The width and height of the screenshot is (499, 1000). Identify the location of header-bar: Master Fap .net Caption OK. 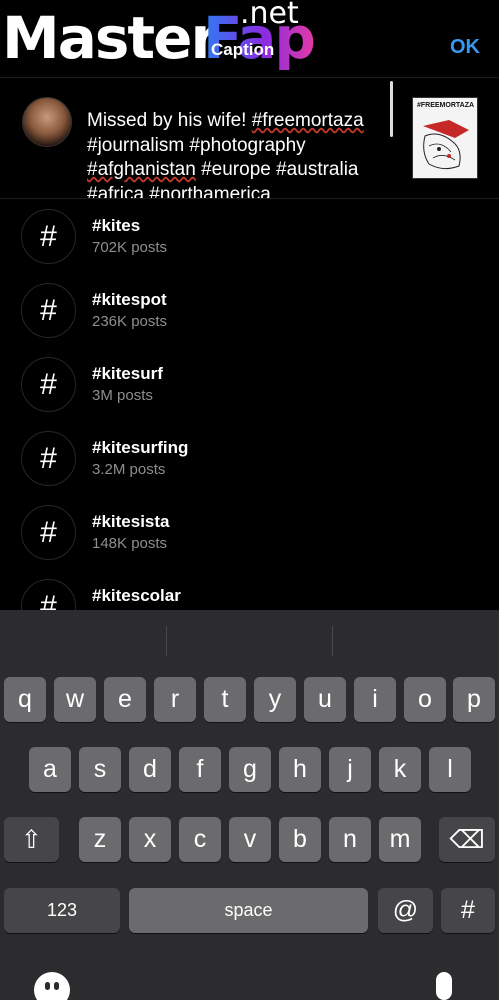
(249, 39).